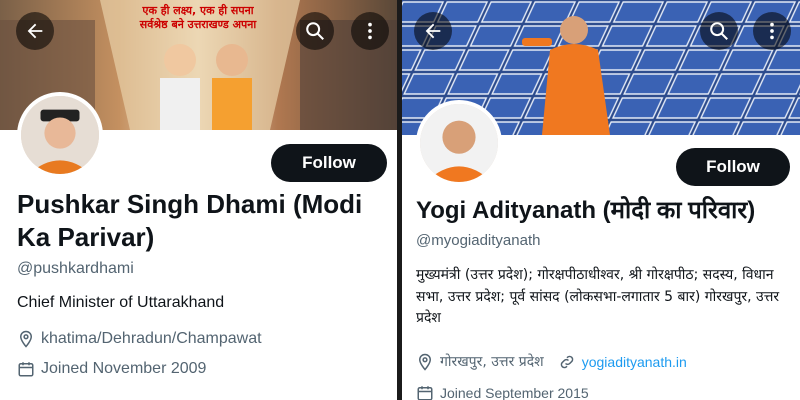 Image resolution: width=800 pixels, height=400 pixels. I want to click on location-row: गोरखपुर, उत्तर प्रदेश yogiadityanath.in, so click(551, 361).